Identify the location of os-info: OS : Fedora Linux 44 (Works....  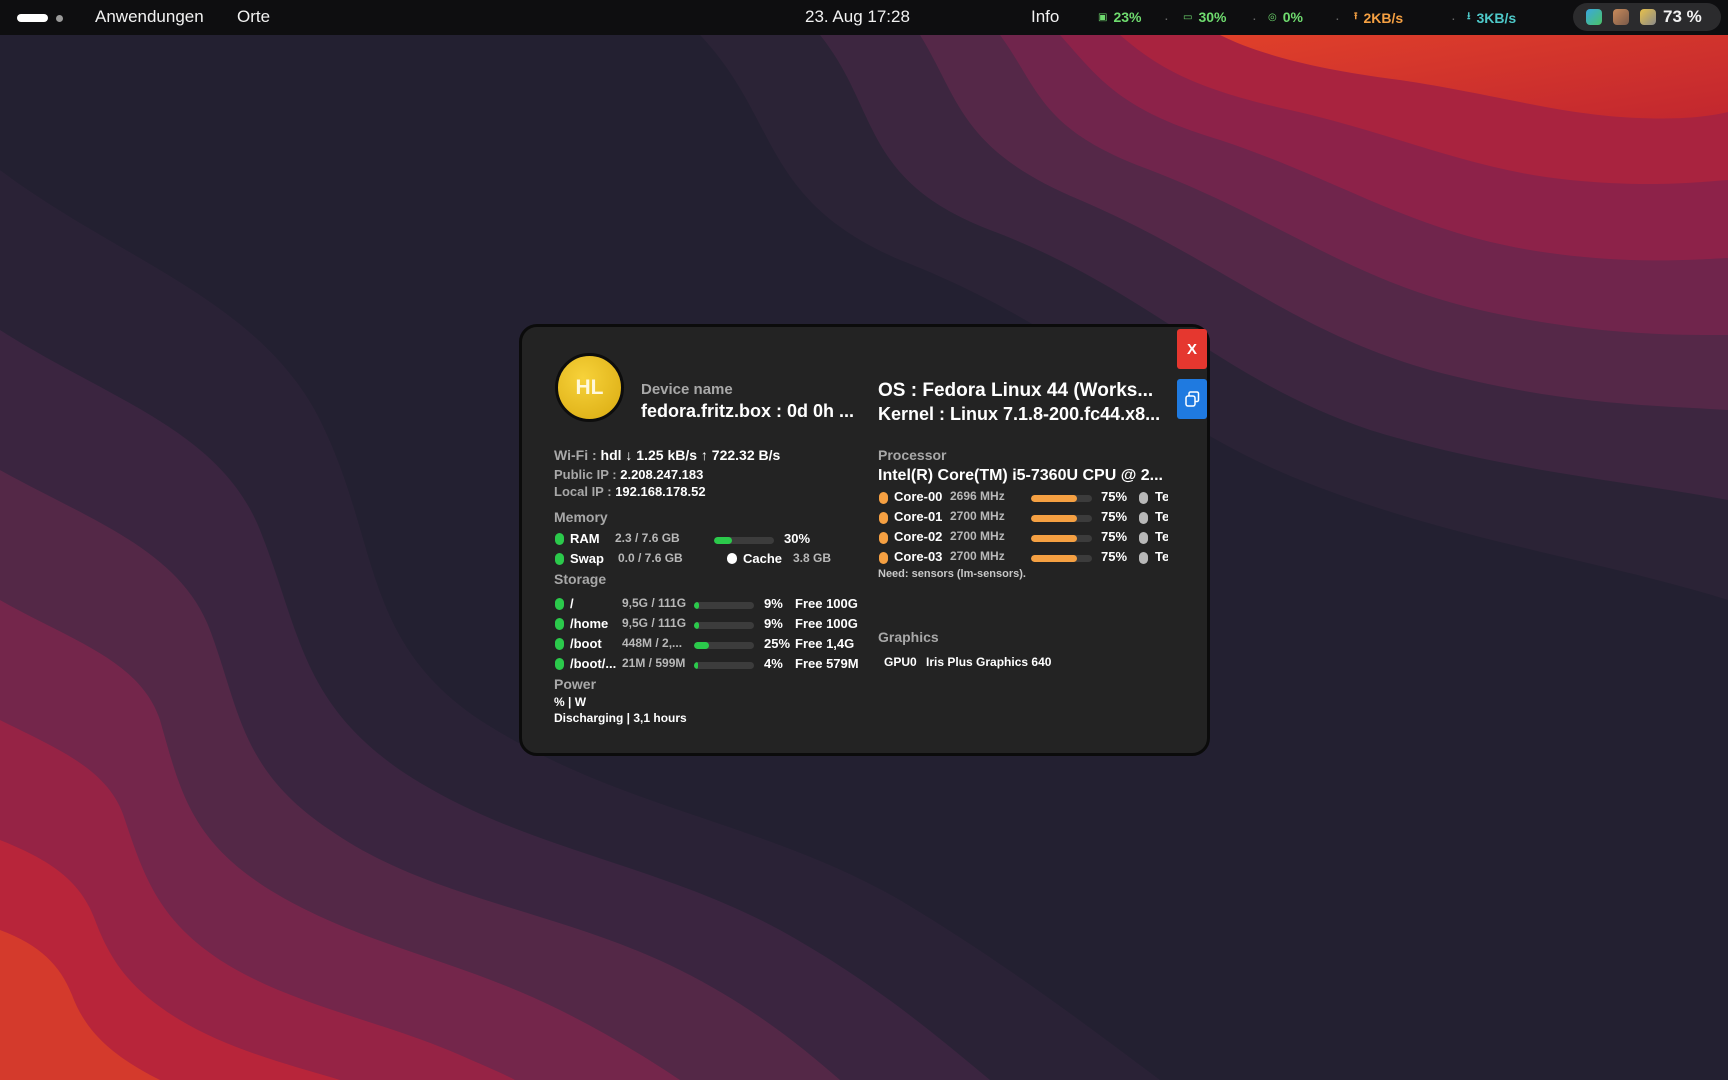
(1016, 390).